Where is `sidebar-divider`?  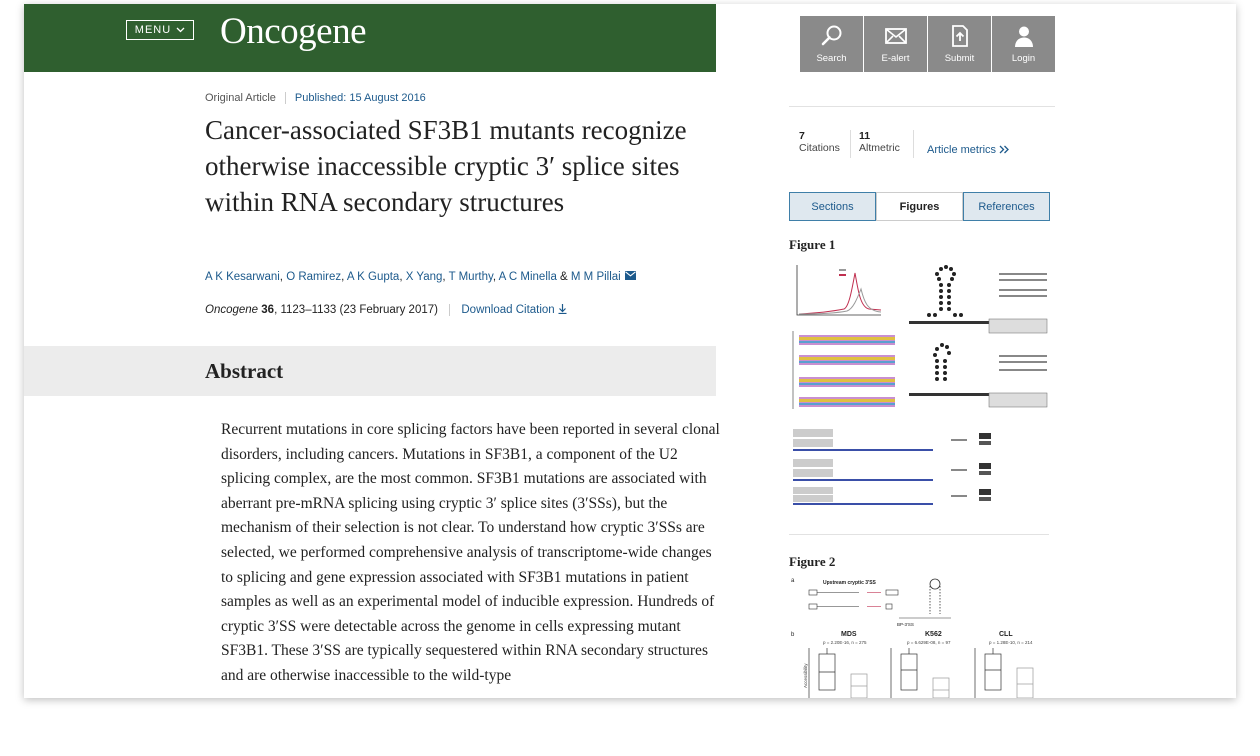 sidebar-divider is located at coordinates (922, 106).